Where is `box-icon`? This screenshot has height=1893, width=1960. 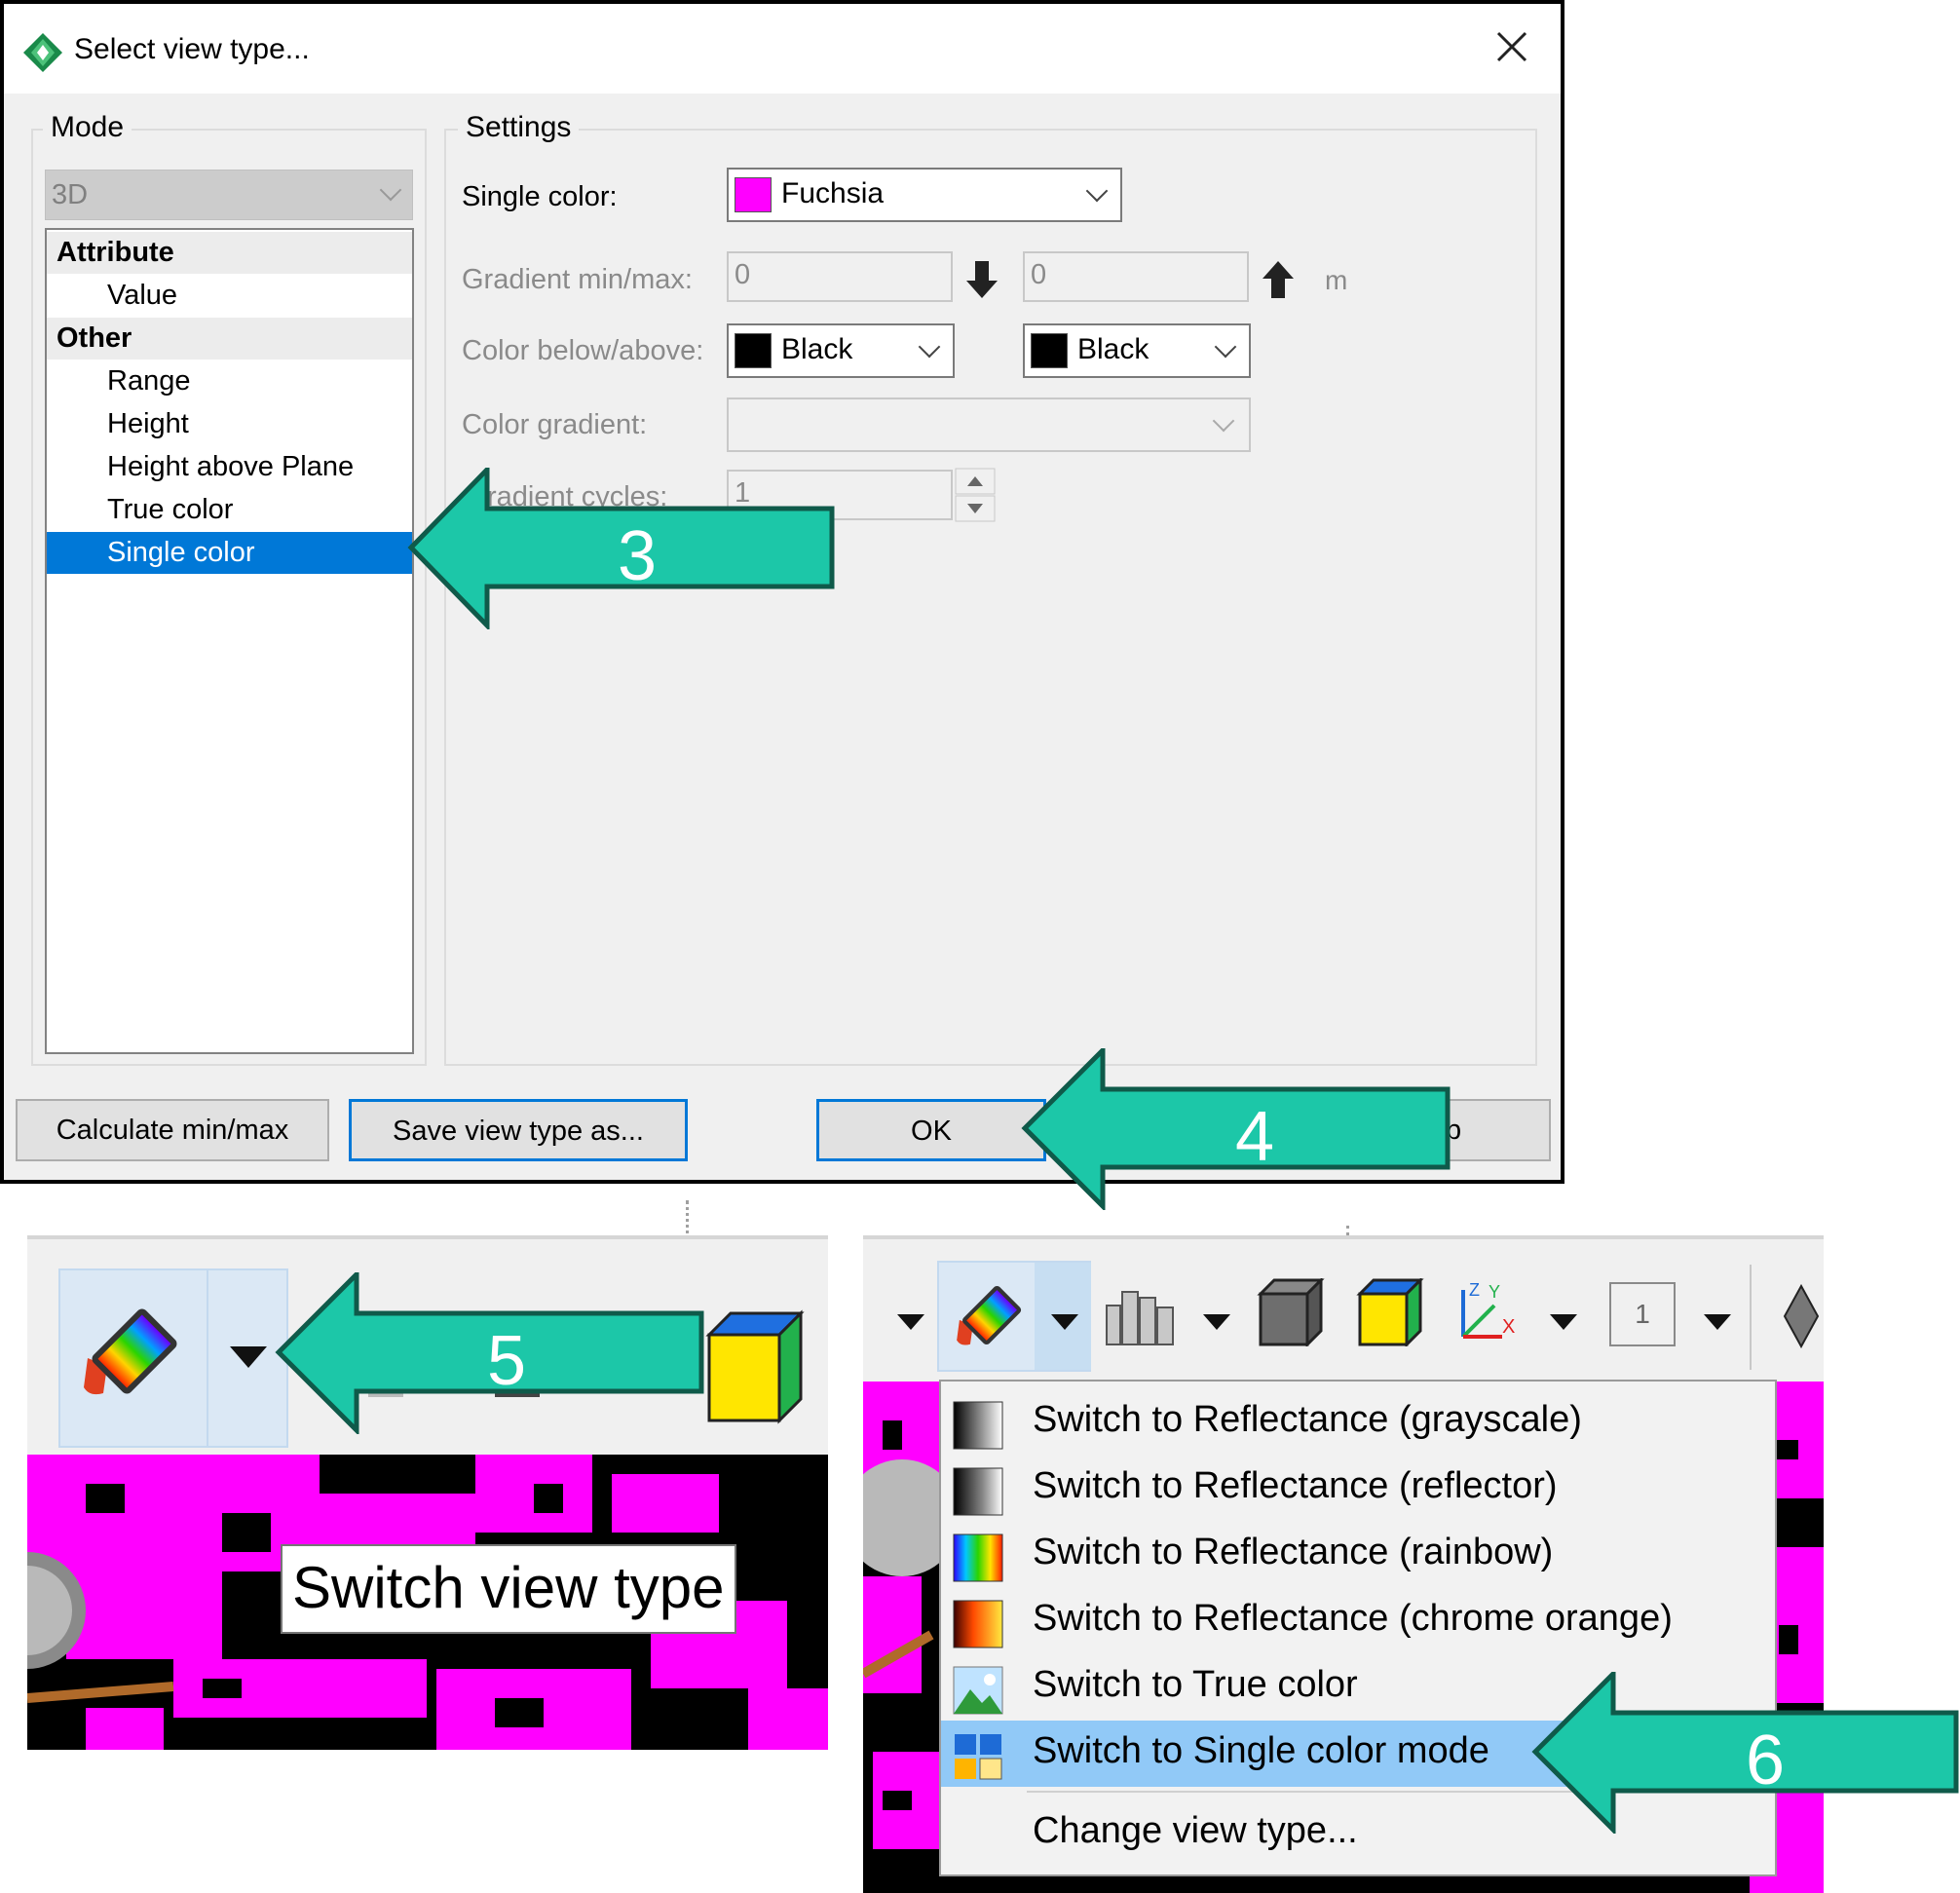
box-icon is located at coordinates (1291, 1312).